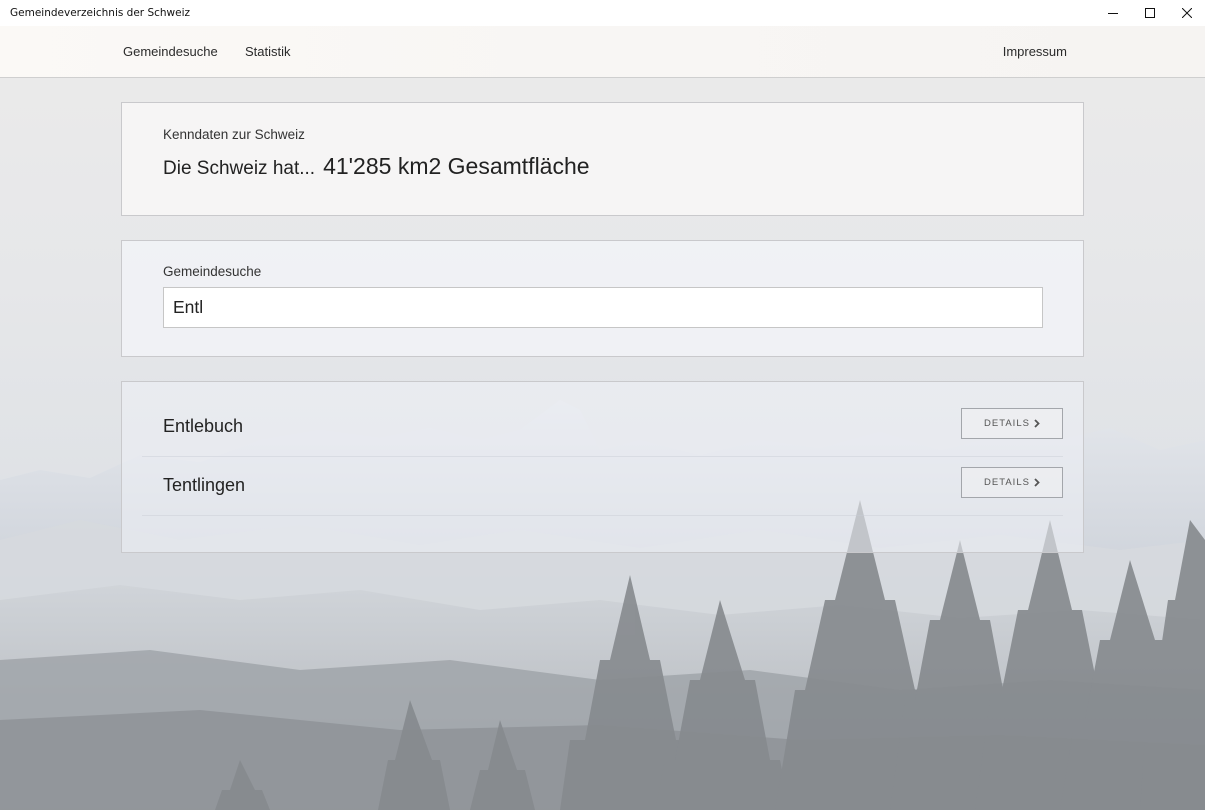 Image resolution: width=1205 pixels, height=810 pixels. I want to click on nav-impressum: Impressum, so click(1035, 51).